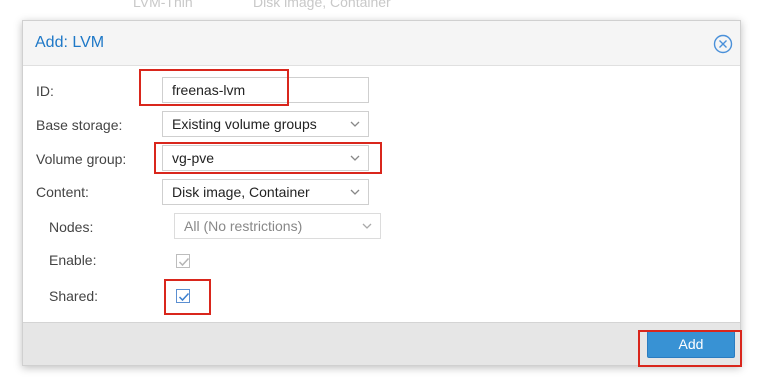 The height and width of the screenshot is (390, 773). I want to click on nodes-value: All (No restrictions), so click(243, 226).